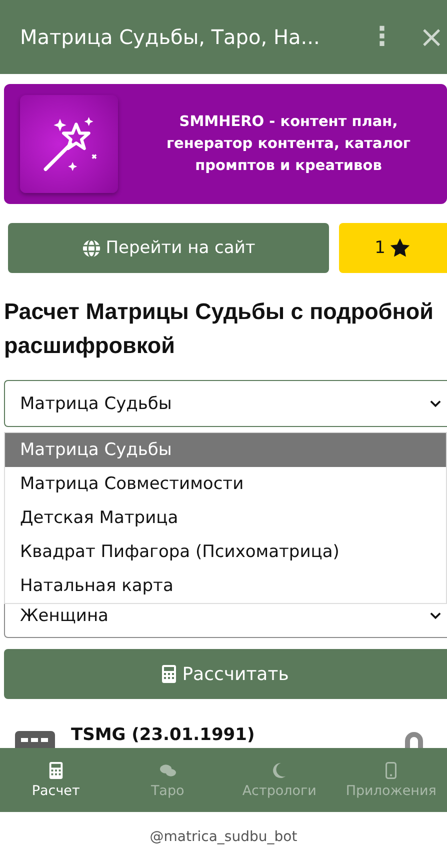  What do you see at coordinates (225, 518) in the screenshot?
I see `dropdown-option: Детская Матрица` at bounding box center [225, 518].